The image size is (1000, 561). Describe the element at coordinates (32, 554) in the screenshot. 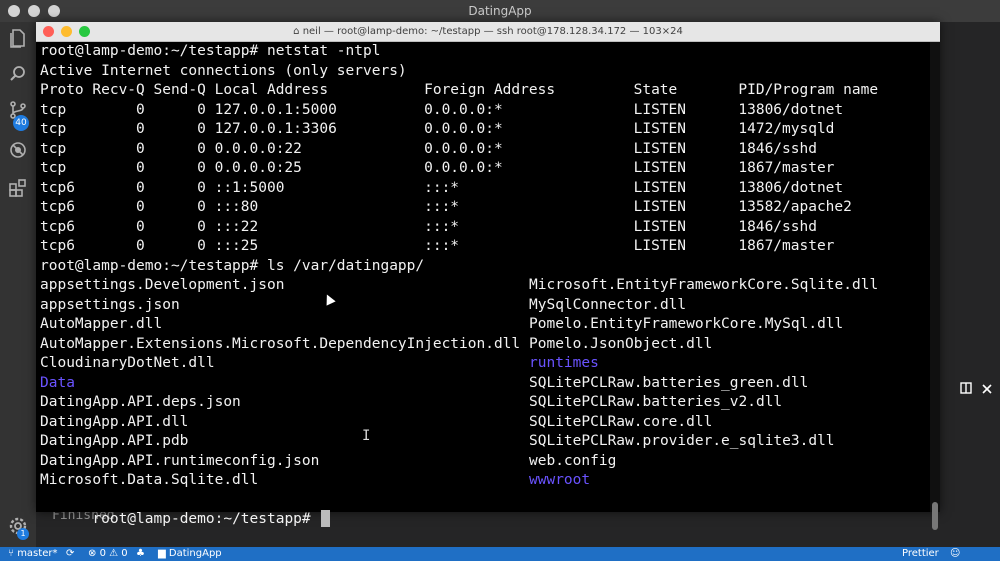

I see `branch-indicator: ⑂ master*` at that location.